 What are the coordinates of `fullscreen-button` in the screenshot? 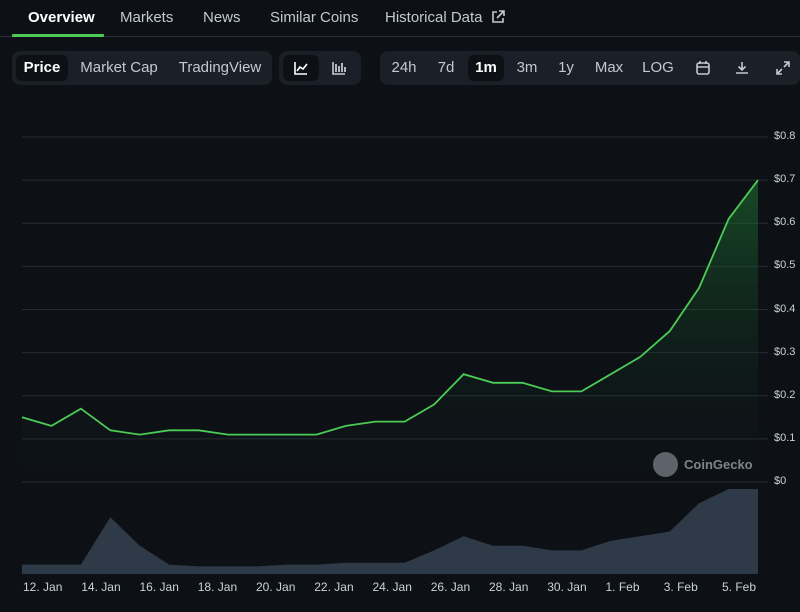 It's located at (783, 68).